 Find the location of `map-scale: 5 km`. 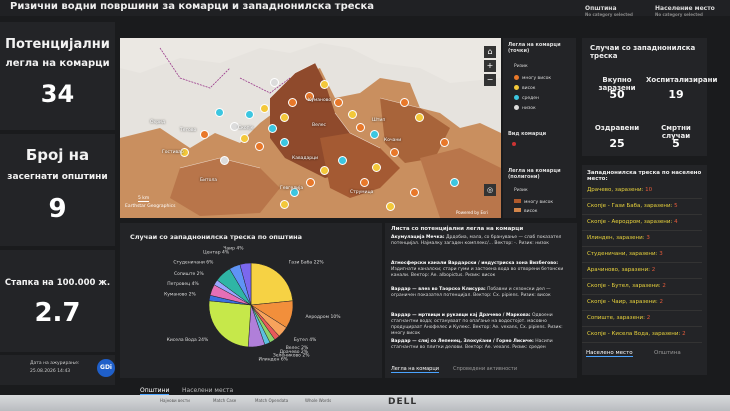

map-scale: 5 km is located at coordinates (144, 199).